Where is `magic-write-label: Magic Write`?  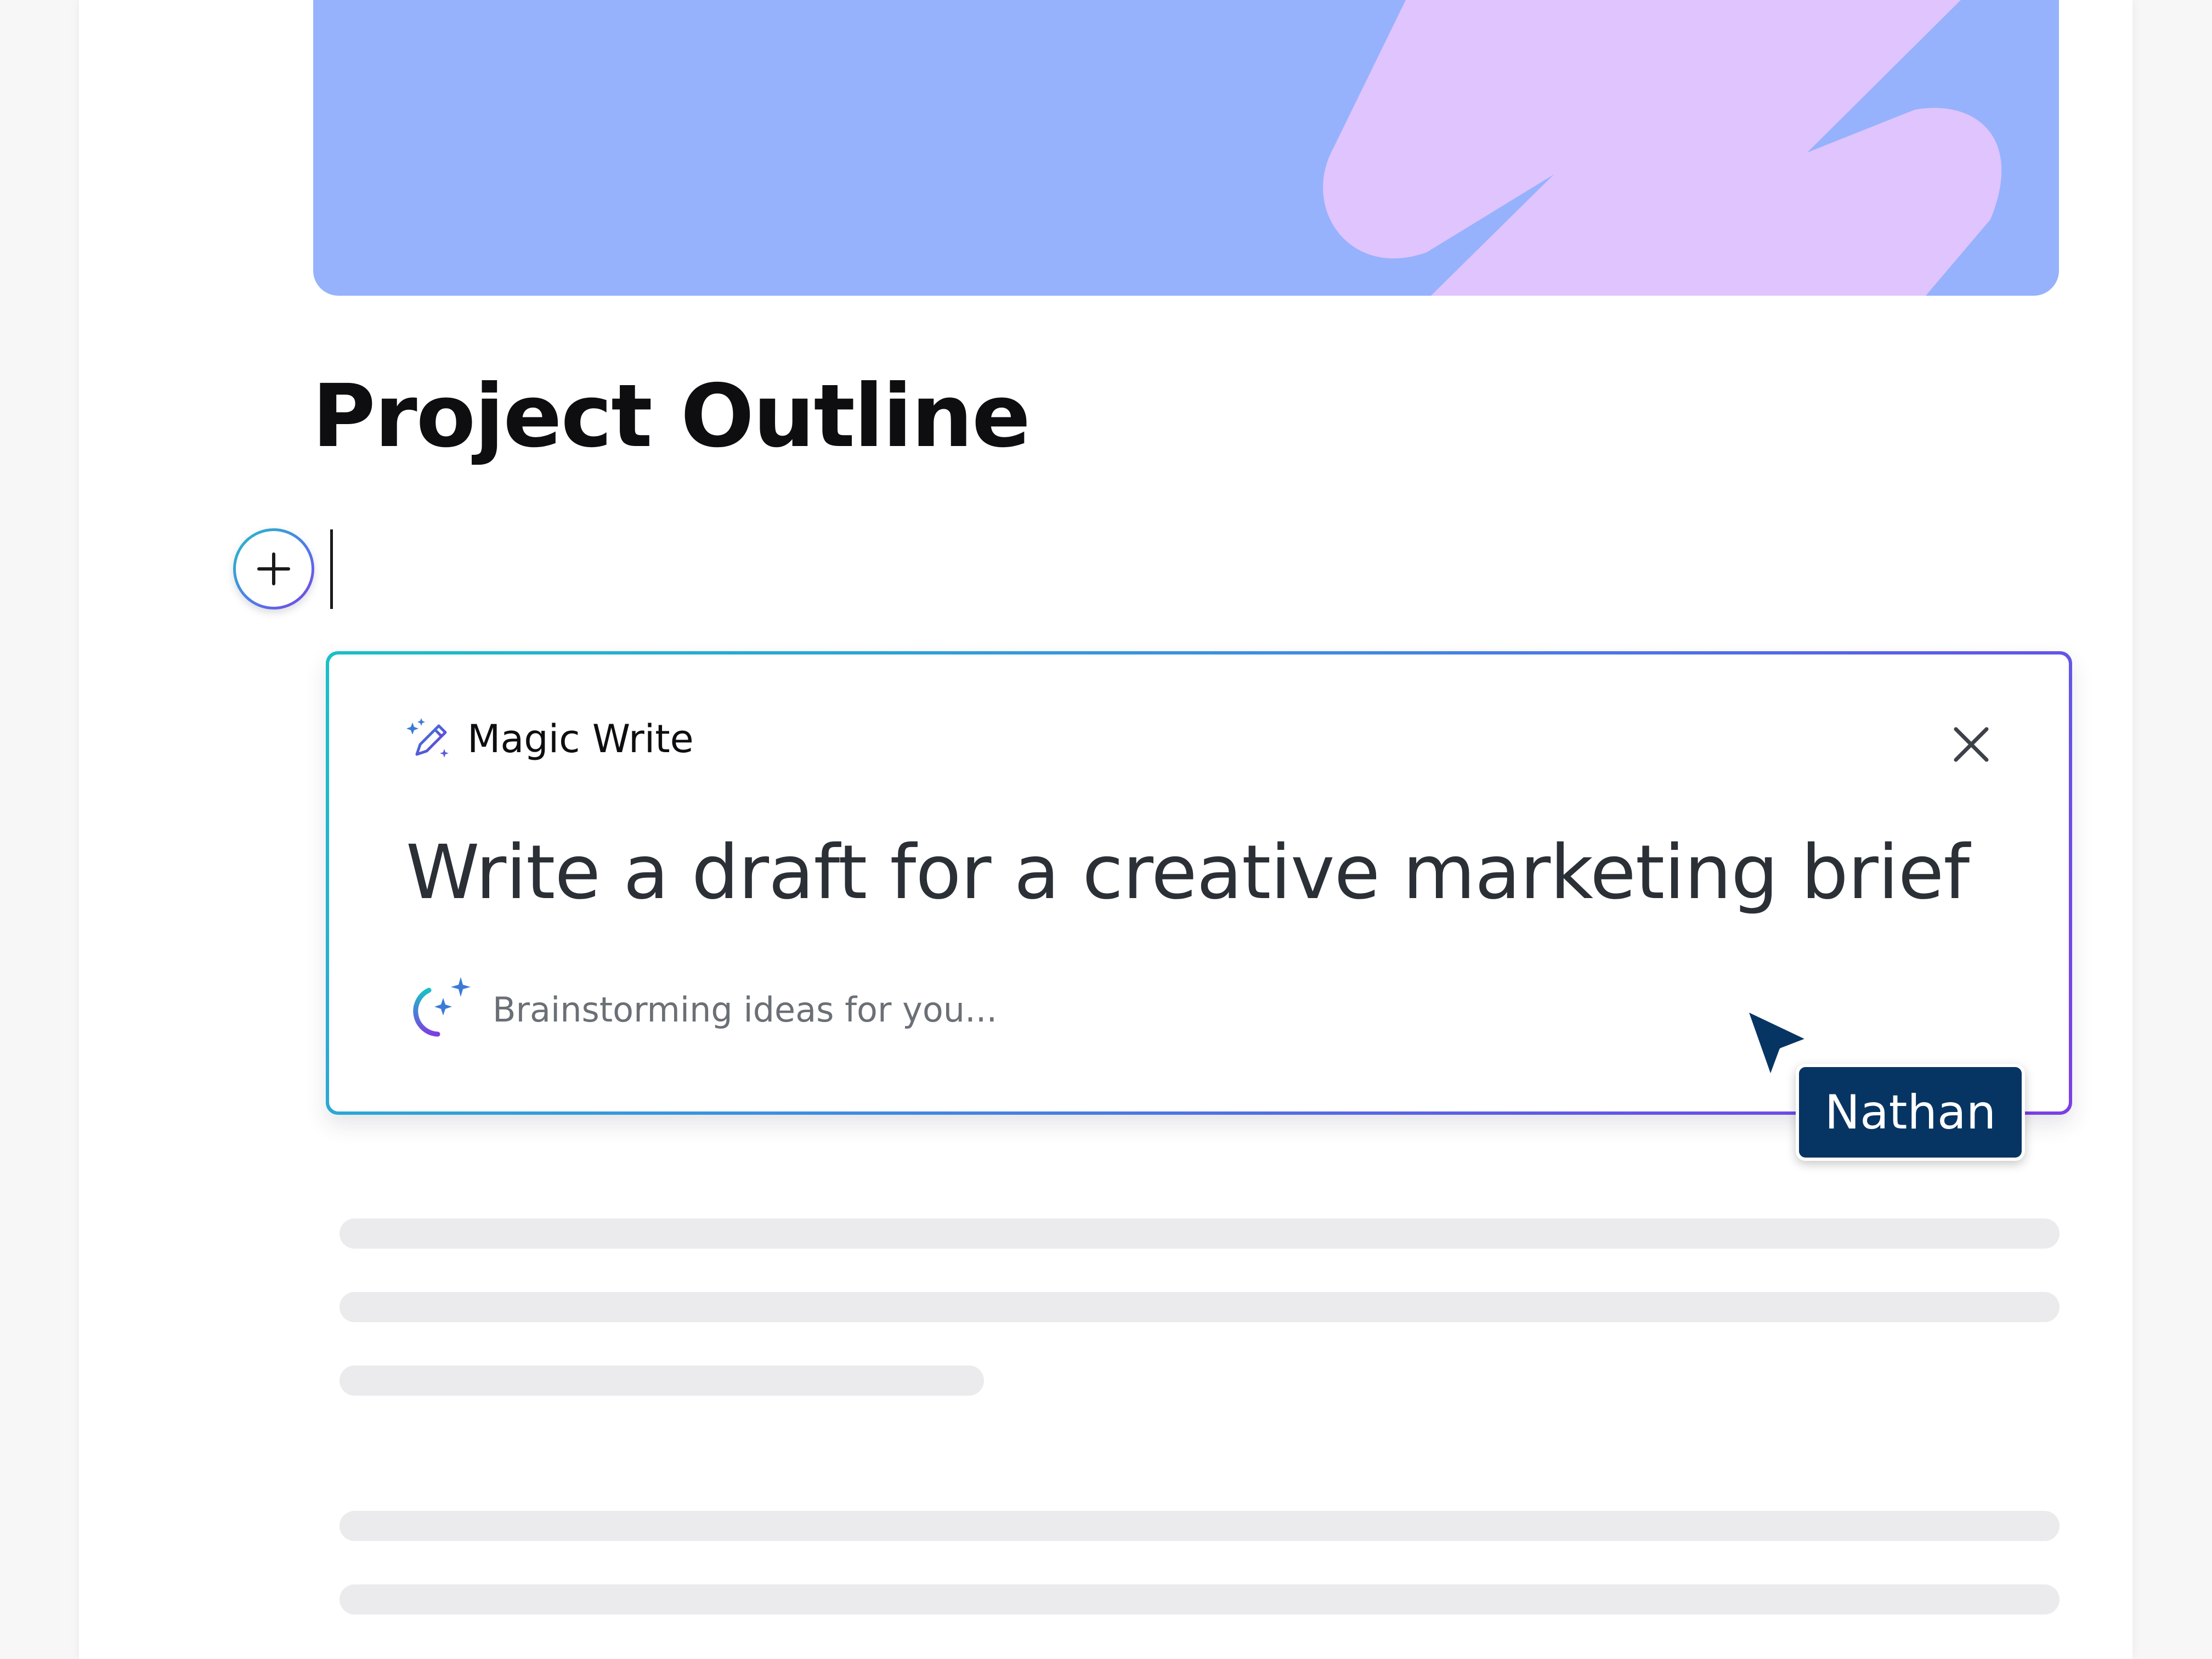 magic-write-label: Magic Write is located at coordinates (580, 739).